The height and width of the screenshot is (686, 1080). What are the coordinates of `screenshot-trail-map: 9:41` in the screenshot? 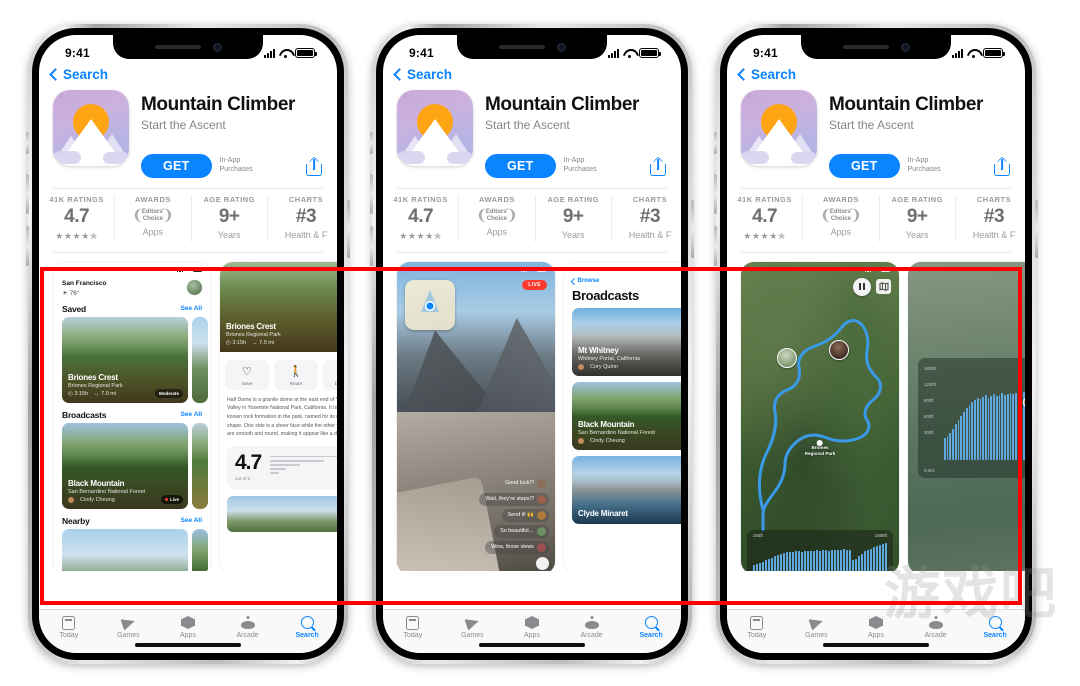 It's located at (820, 416).